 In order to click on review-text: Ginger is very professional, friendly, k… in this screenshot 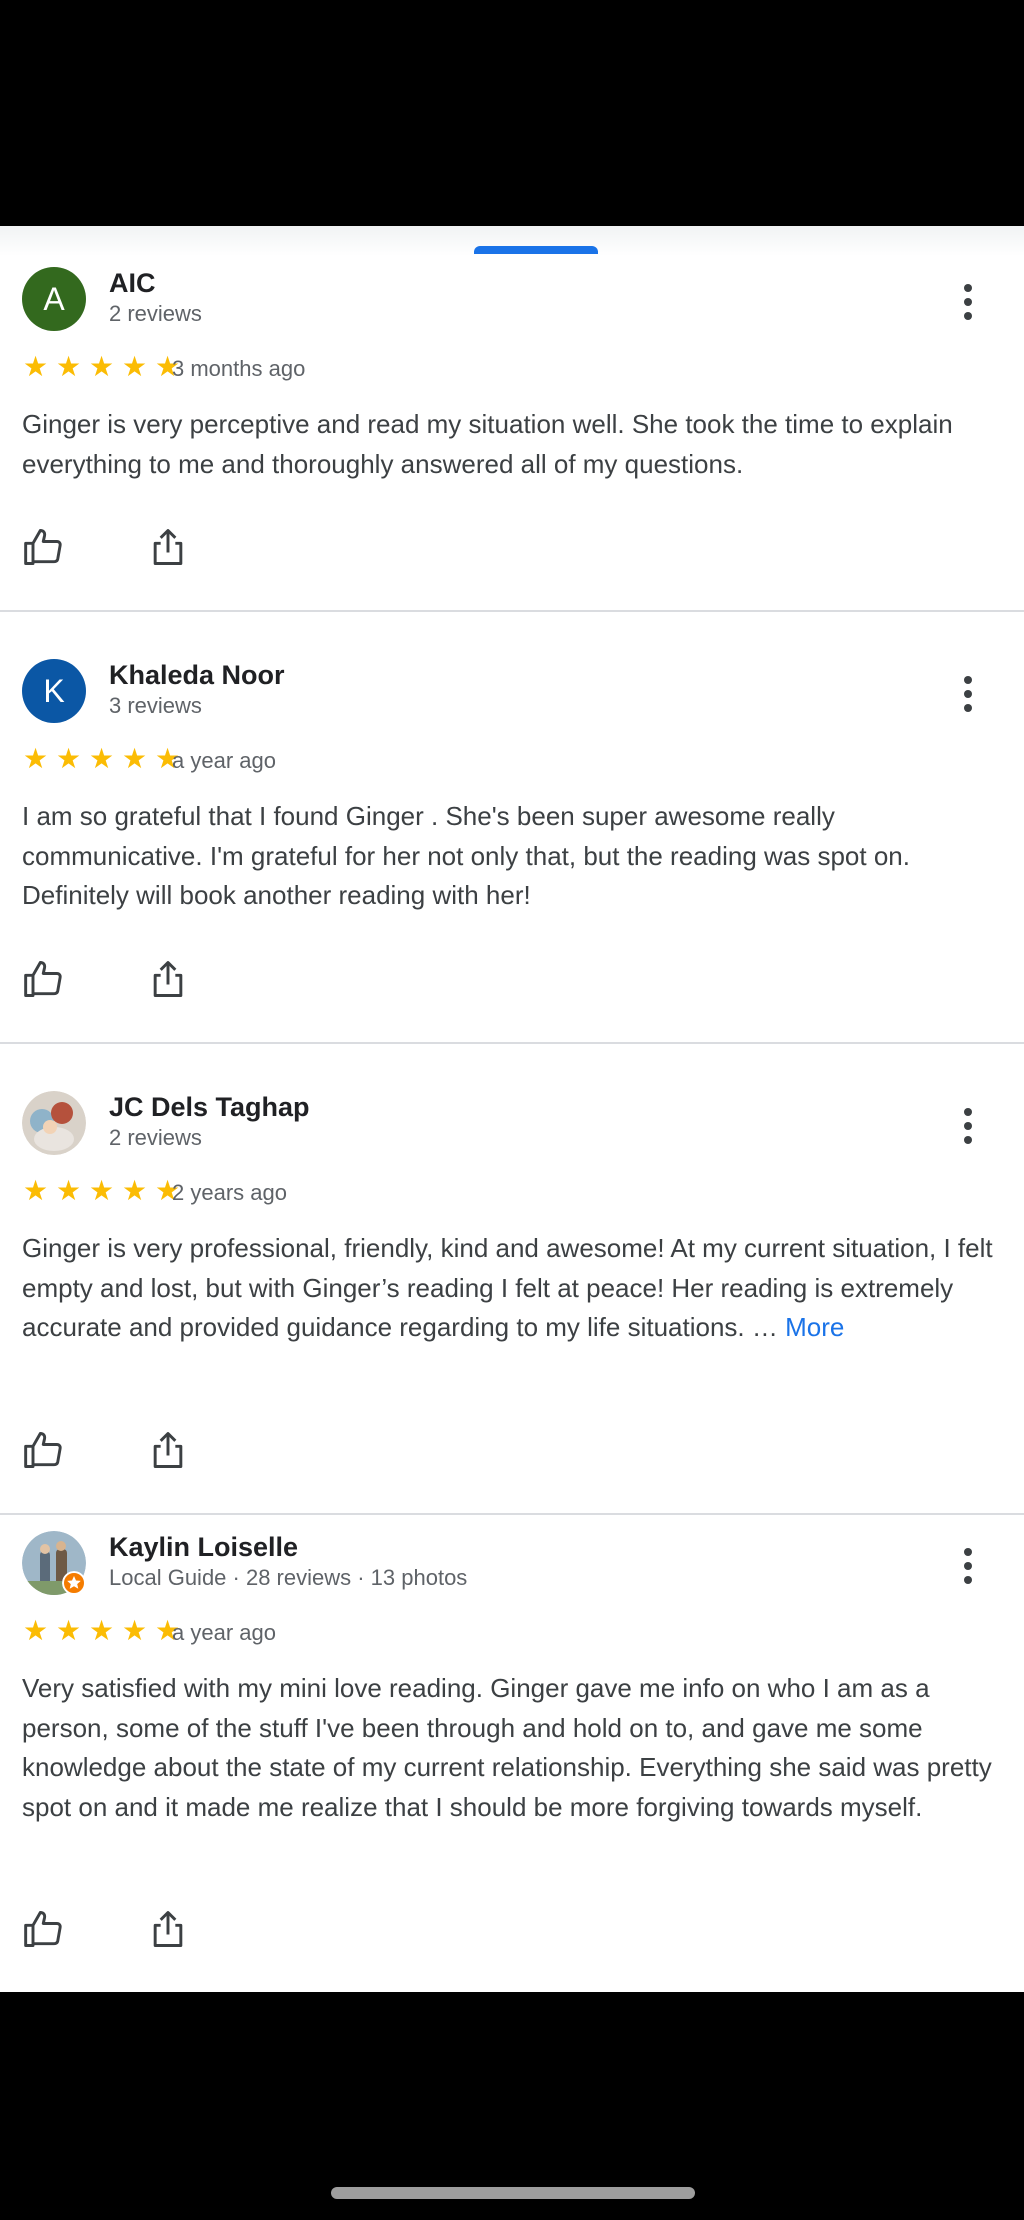, I will do `click(514, 1288)`.